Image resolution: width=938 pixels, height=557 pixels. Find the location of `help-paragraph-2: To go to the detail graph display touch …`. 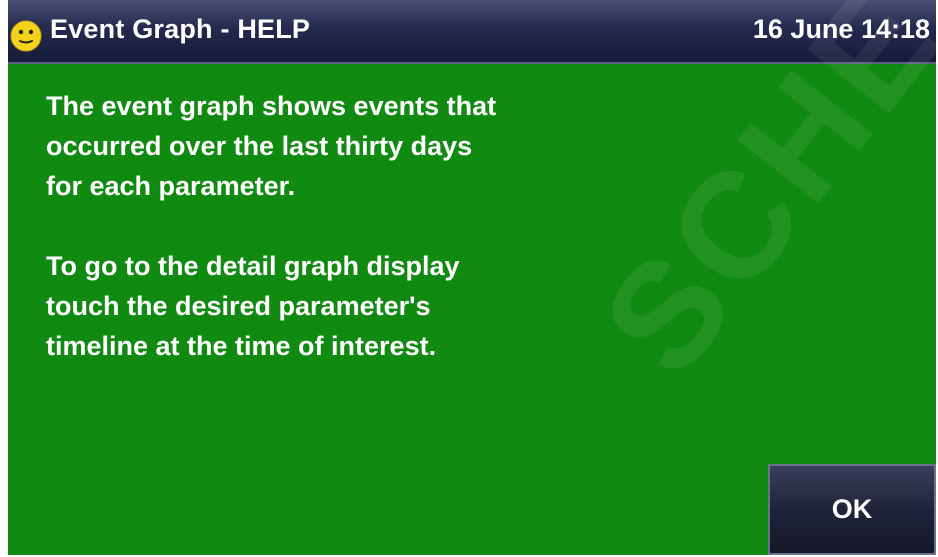

help-paragraph-2: To go to the detail graph display touch … is located at coordinates (253, 306).